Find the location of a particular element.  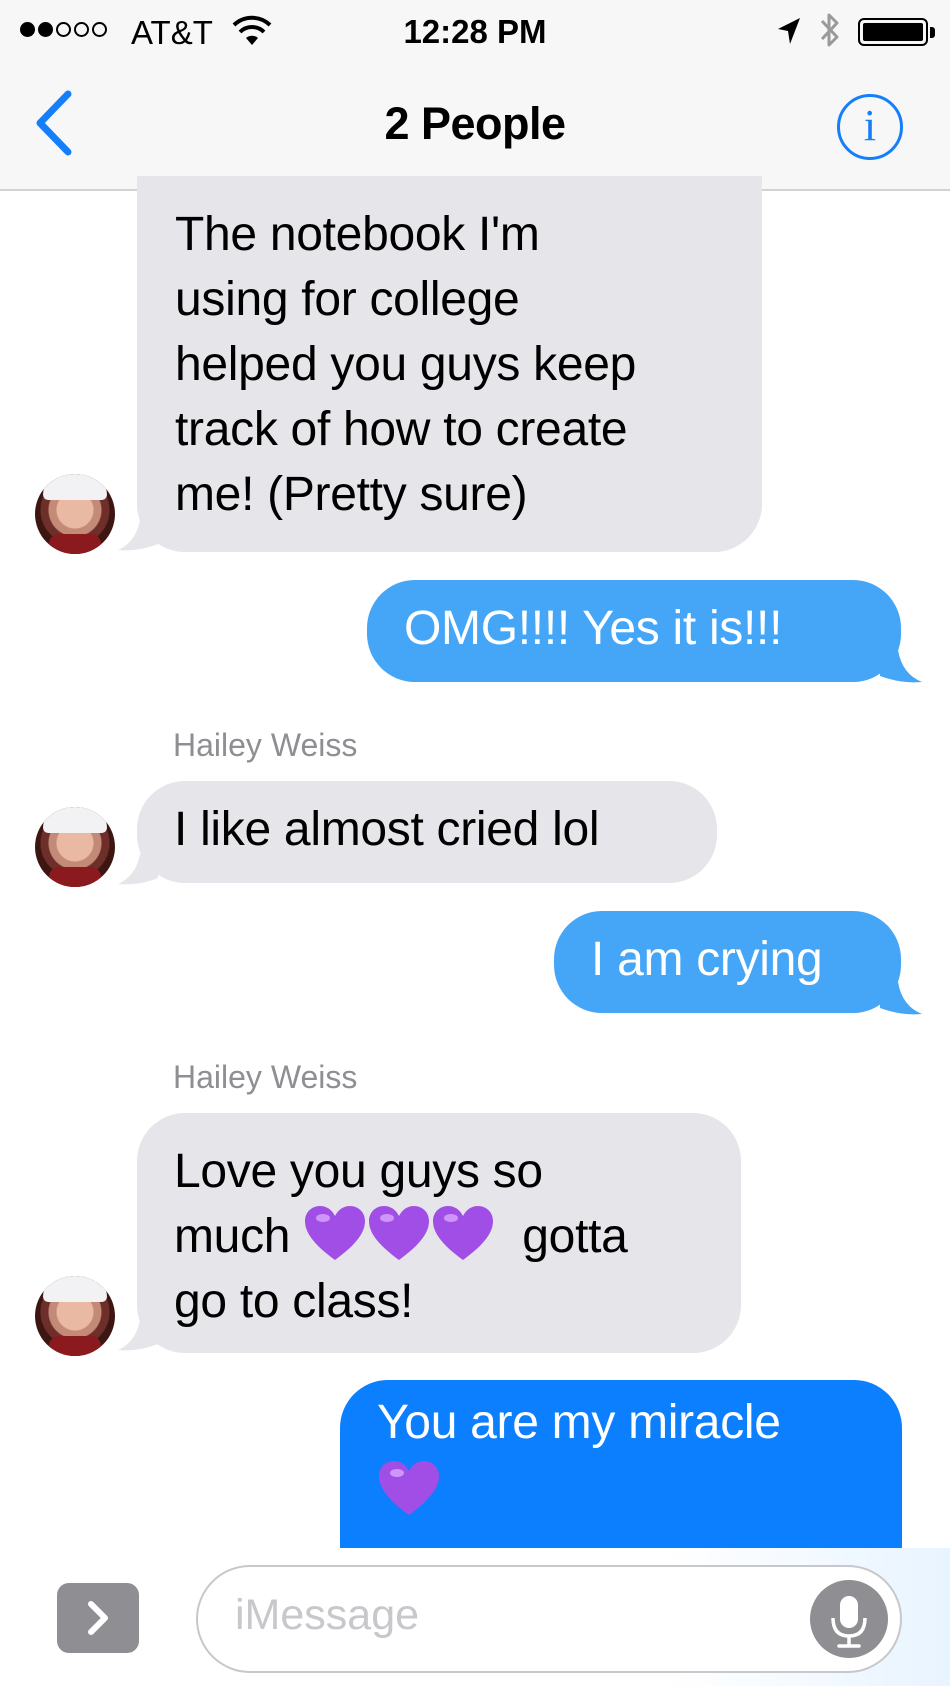

message-bubble-received: Love you guys so much gotta go to class! is located at coordinates (439, 1233).